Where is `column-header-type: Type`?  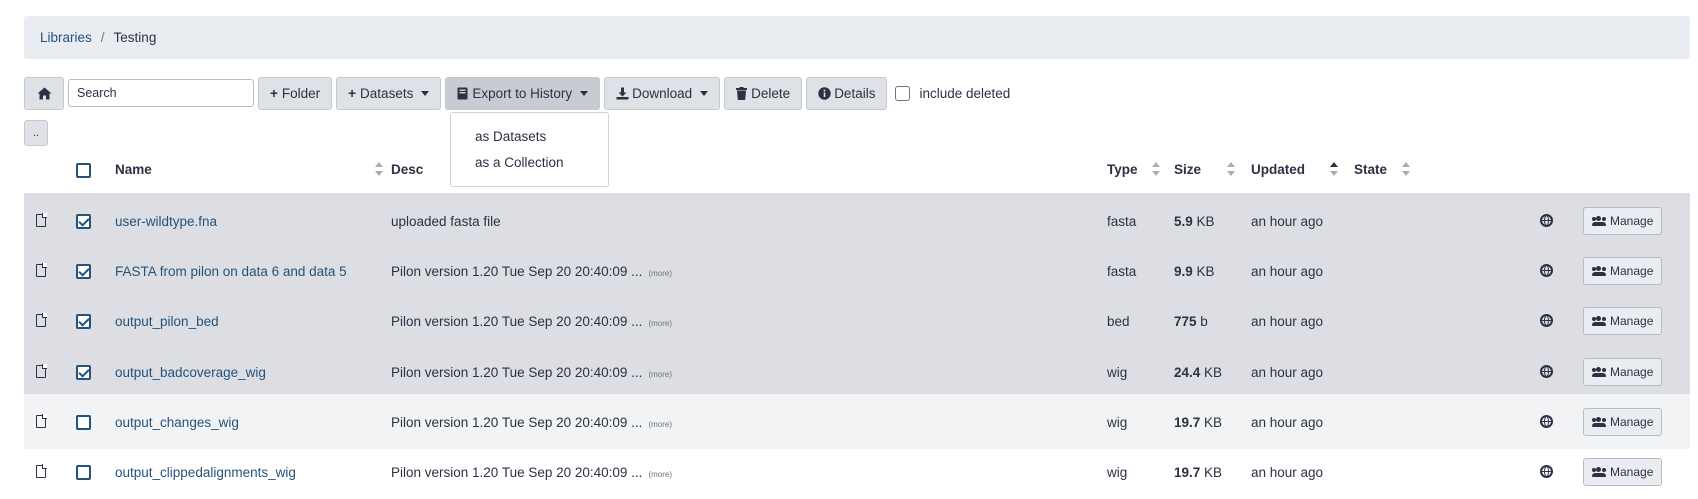 column-header-type: Type is located at coordinates (1122, 169).